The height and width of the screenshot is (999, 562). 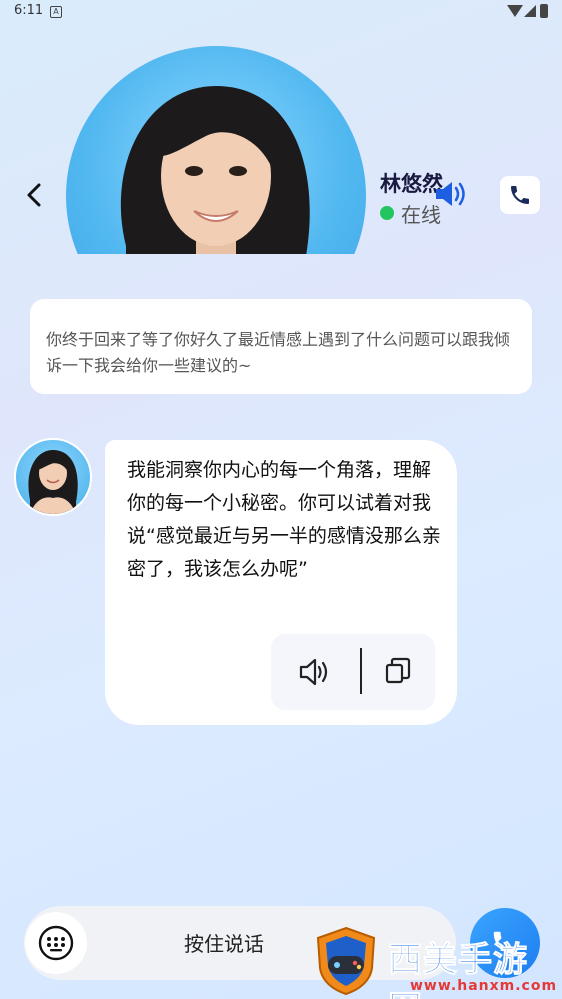 What do you see at coordinates (484, 986) in the screenshot?
I see `watermark-url: www.hanxm.com` at bounding box center [484, 986].